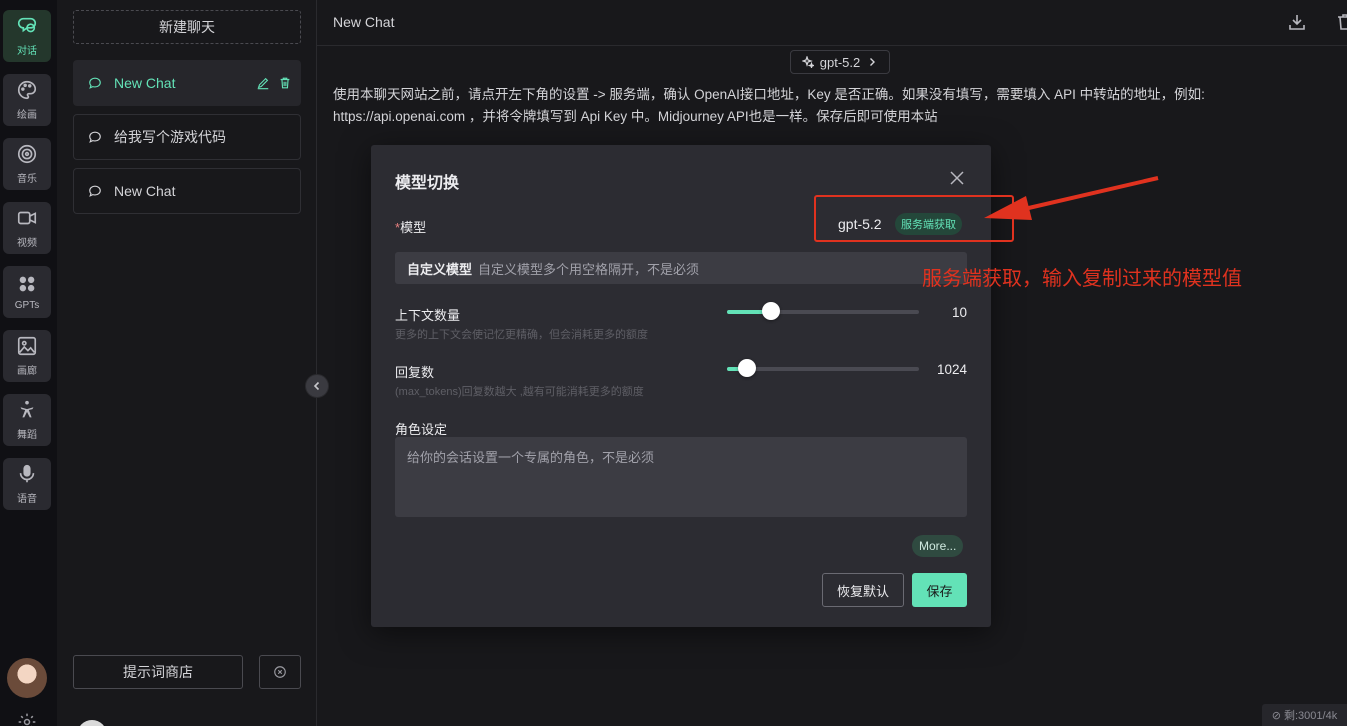  Describe the element at coordinates (413, 227) in the screenshot. I see `model-field-label-text: 模型` at that location.